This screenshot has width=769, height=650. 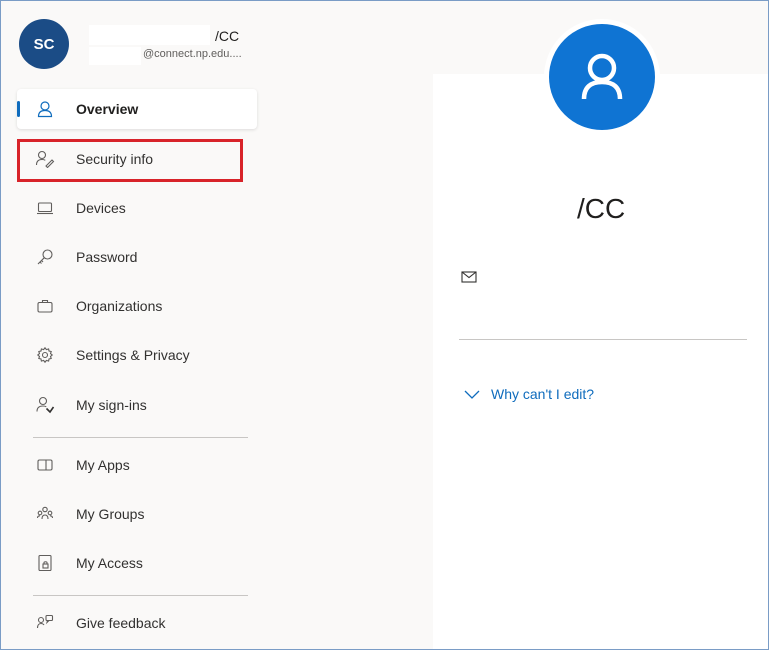 I want to click on feedback-icon, so click(x=45, y=623).